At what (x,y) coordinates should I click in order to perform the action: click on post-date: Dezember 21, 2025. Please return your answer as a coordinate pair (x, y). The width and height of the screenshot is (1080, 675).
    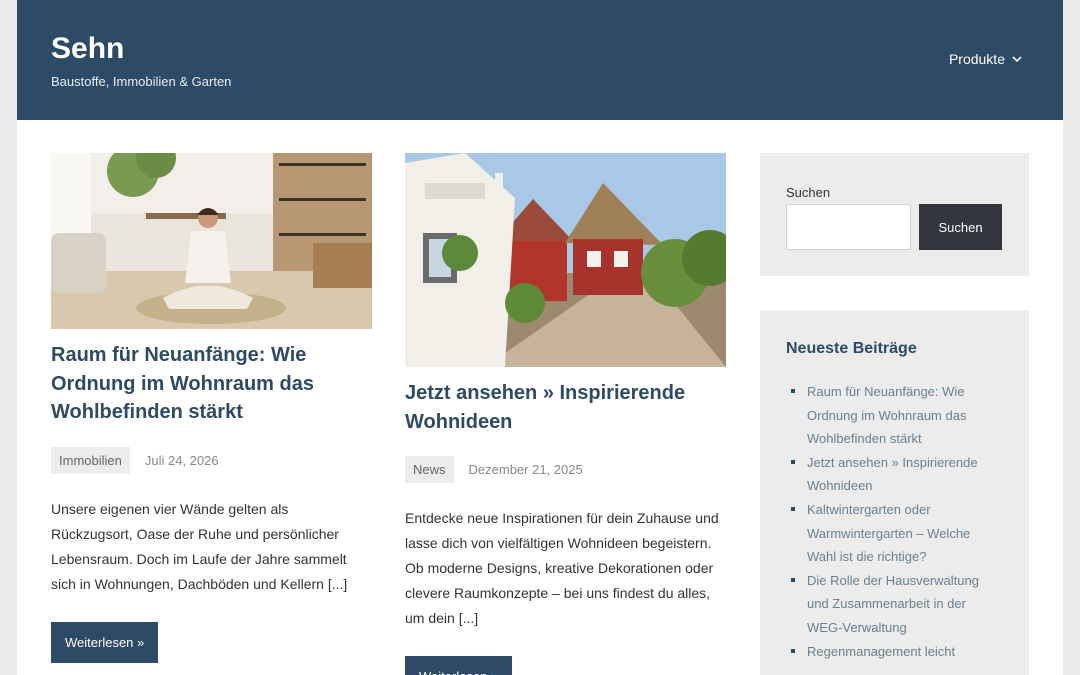
    Looking at the image, I should click on (526, 469).